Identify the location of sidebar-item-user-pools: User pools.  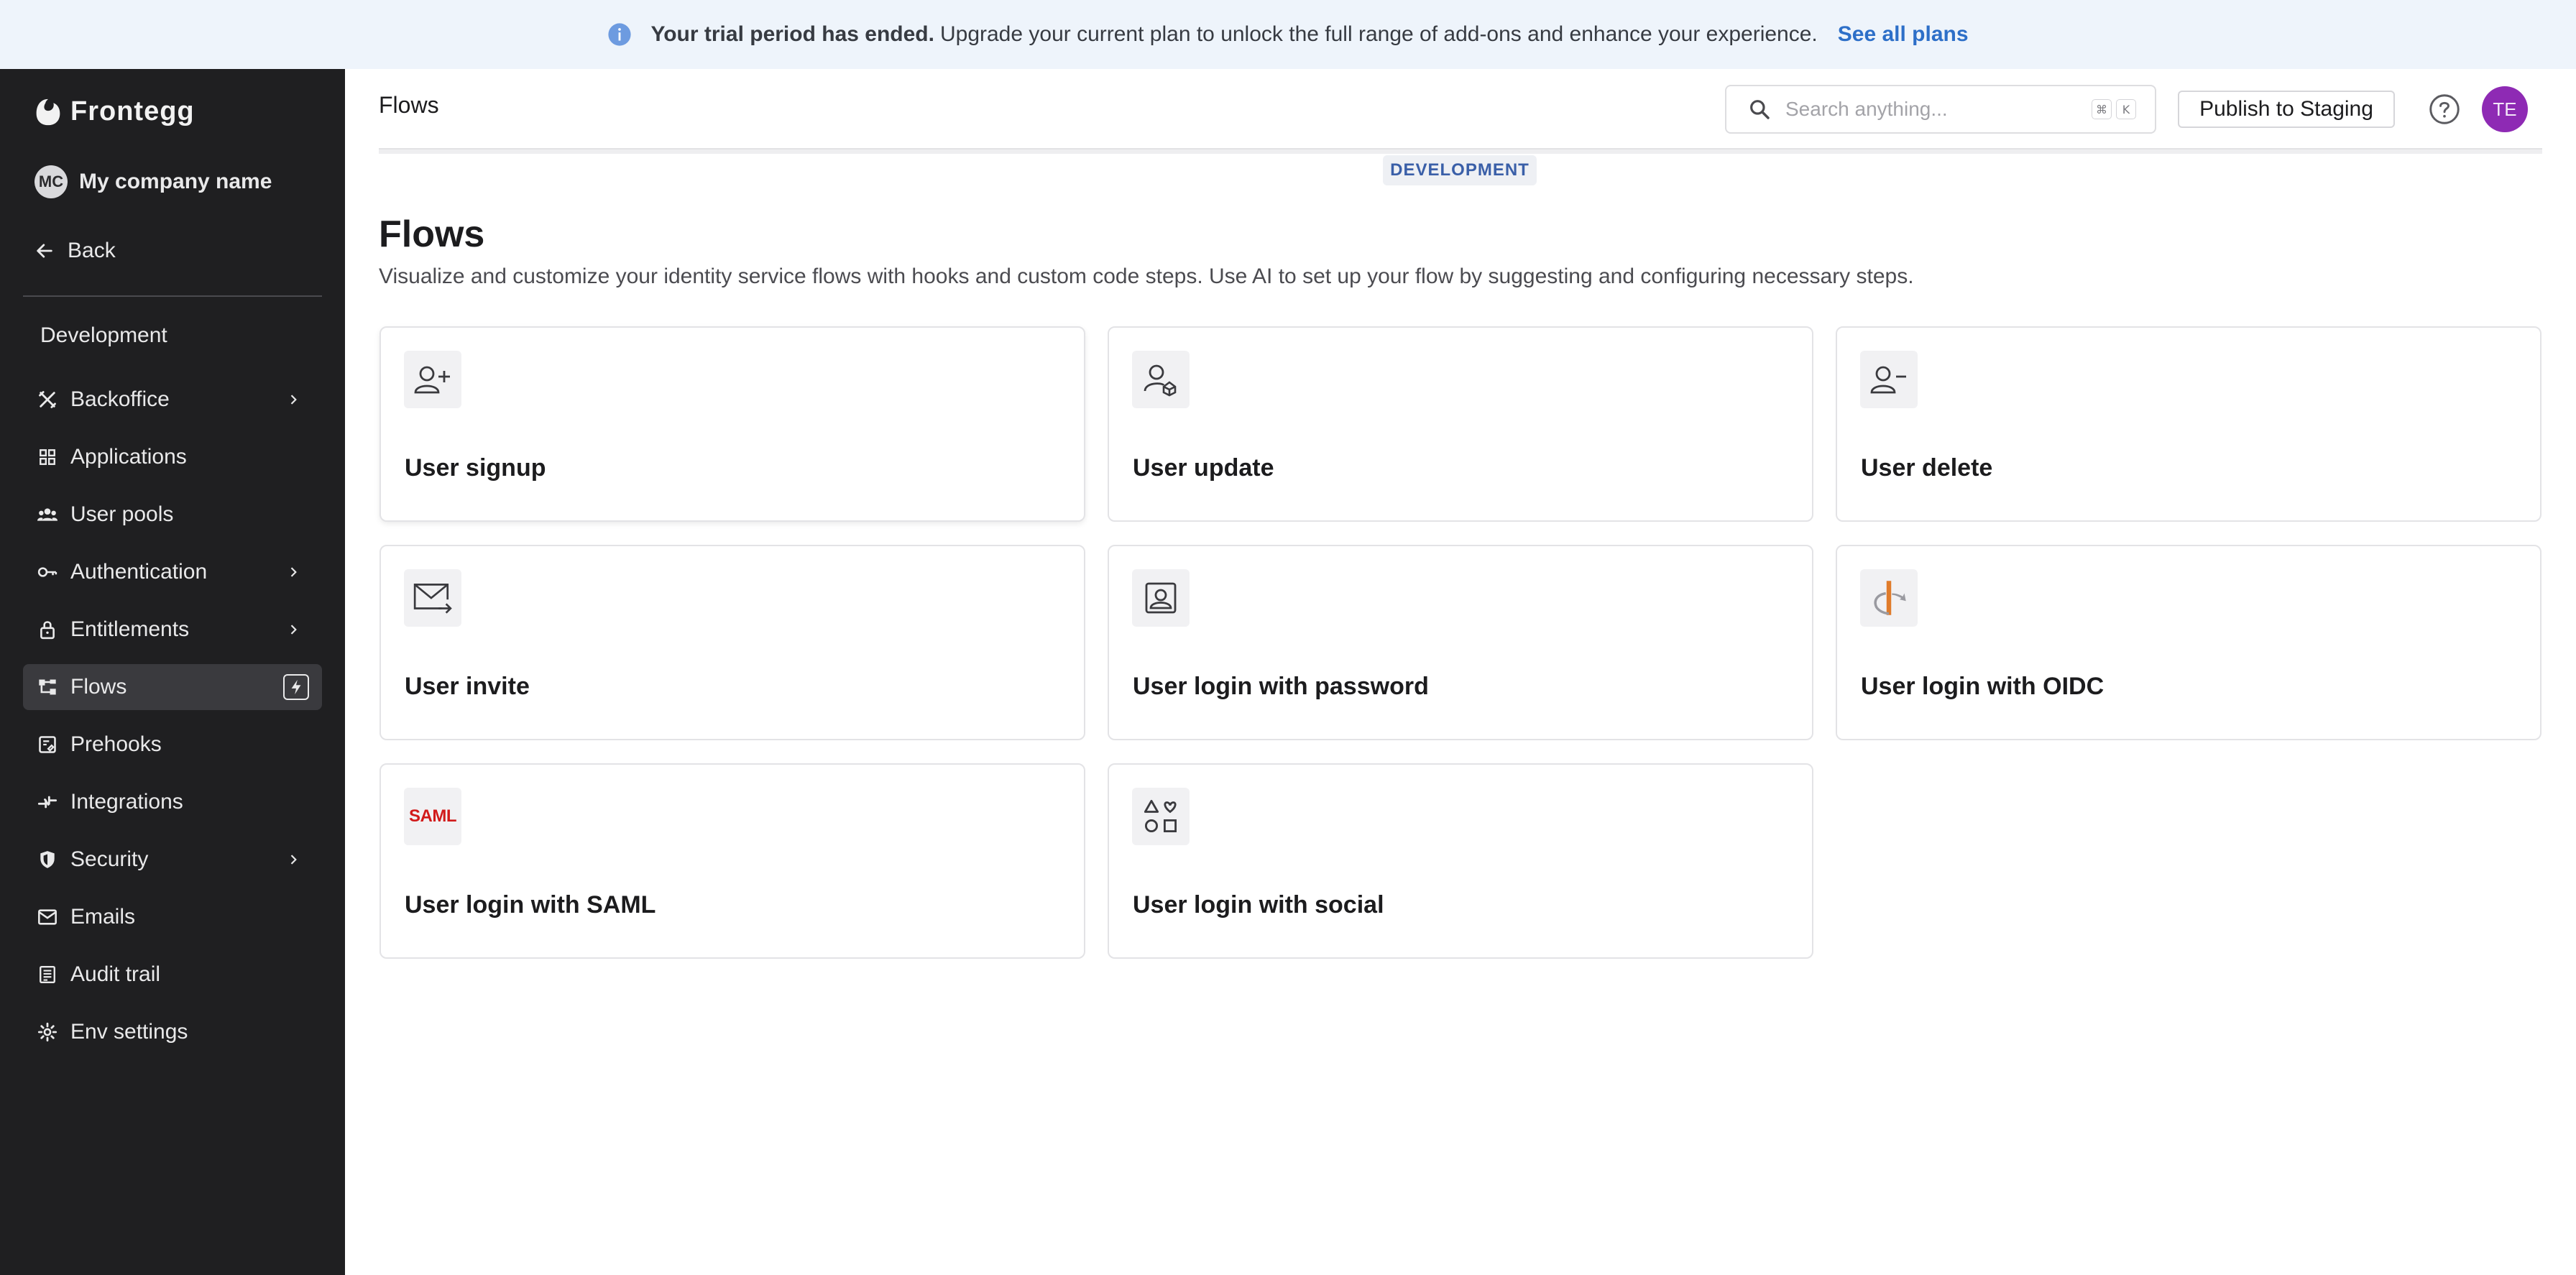
(172, 515).